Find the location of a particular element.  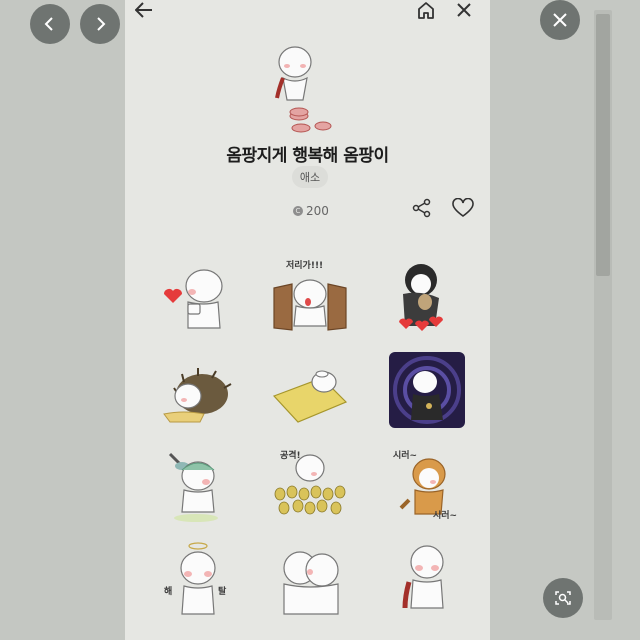

home-icon is located at coordinates (426, 10).